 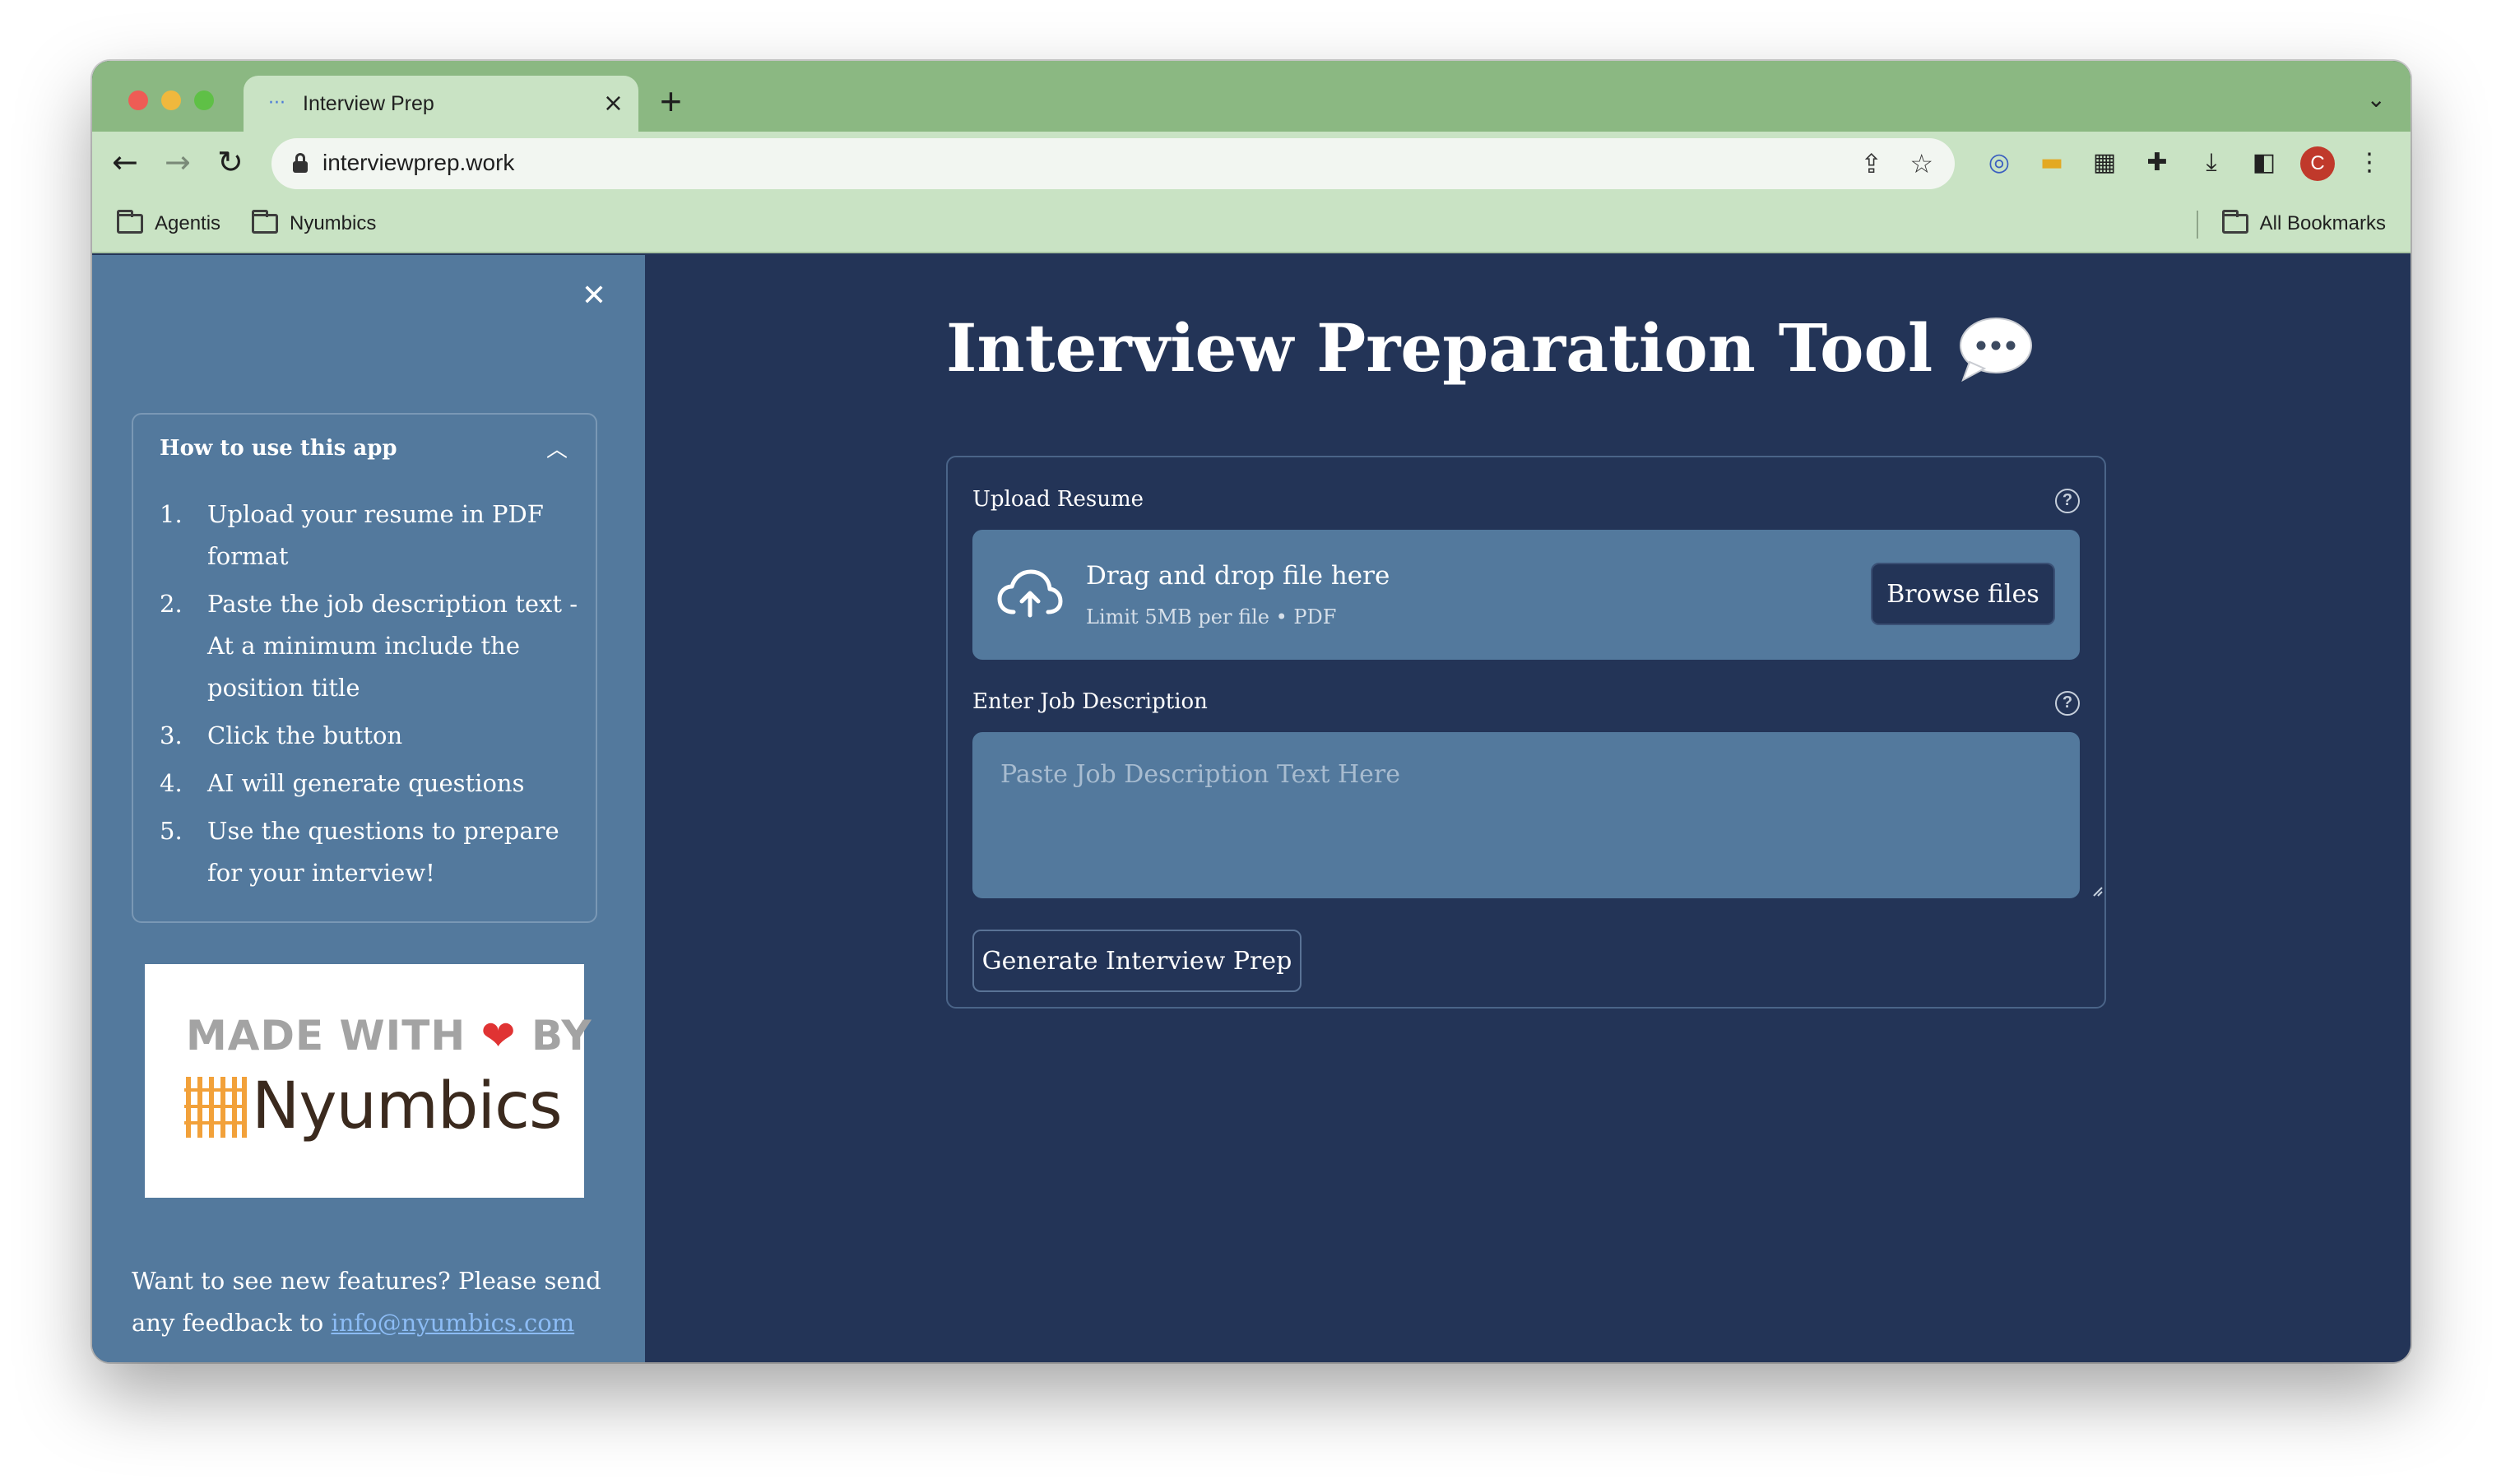 I want to click on extensions-puzzle-icon: ✚, so click(x=2158, y=162).